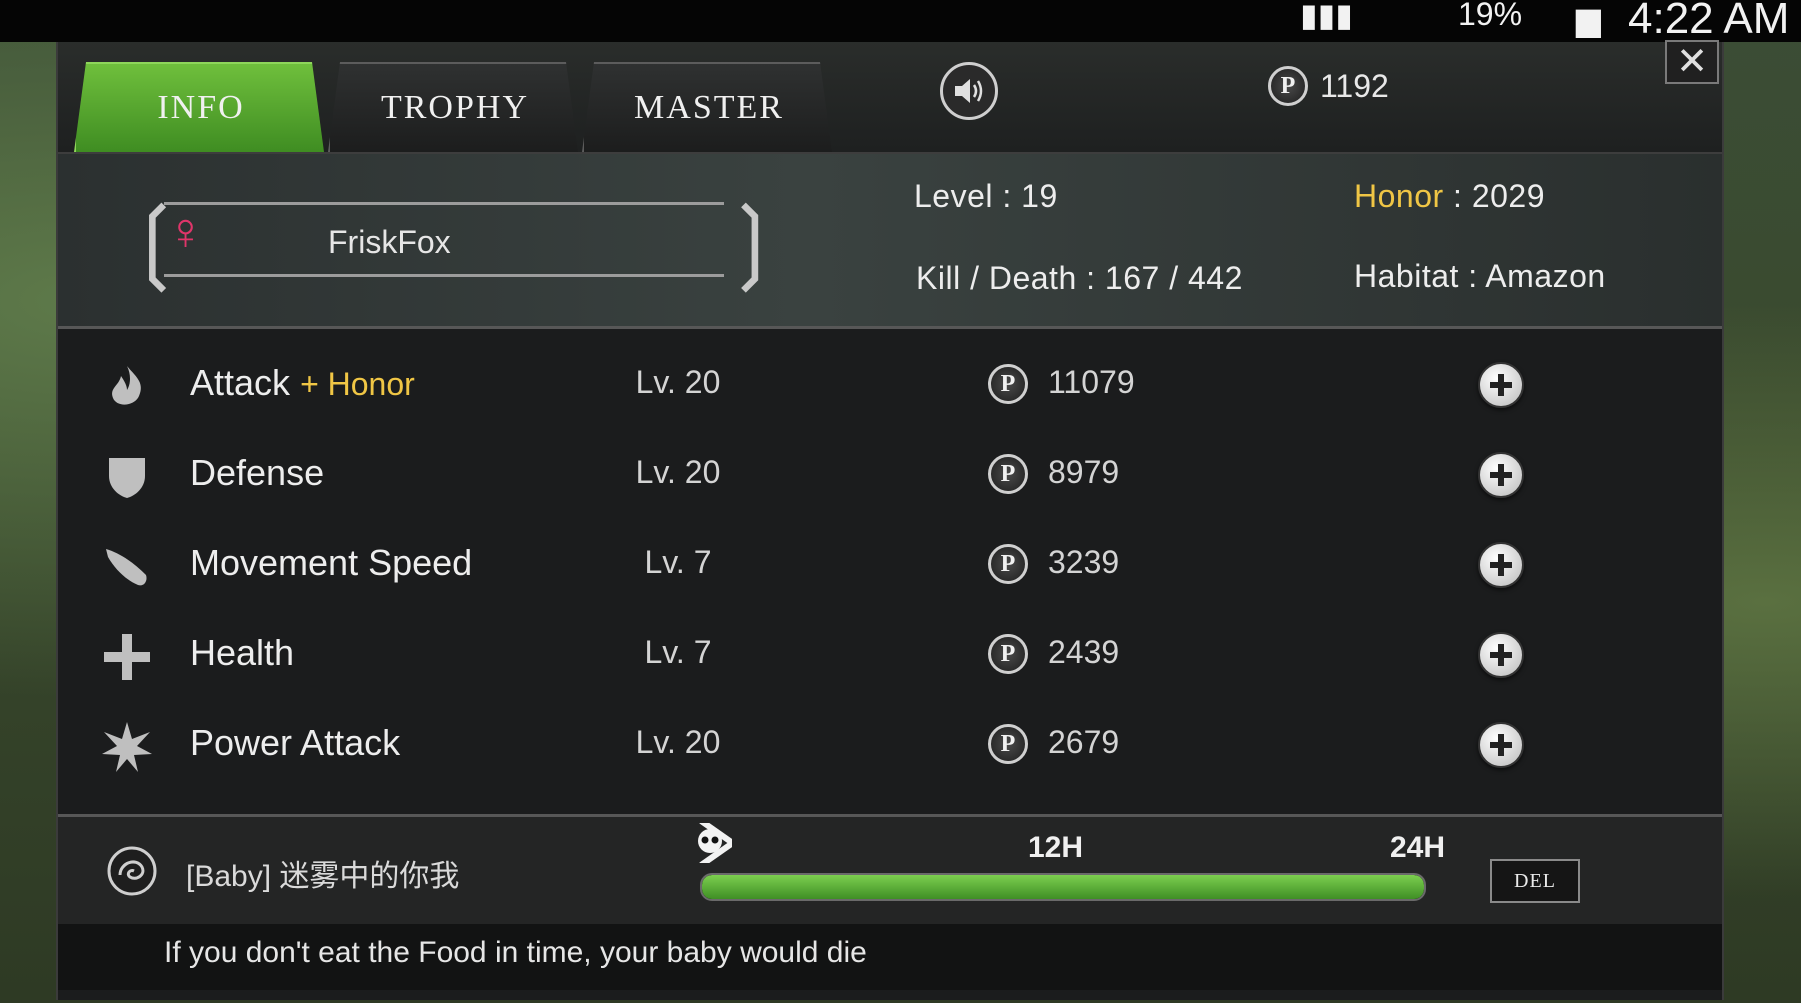 The width and height of the screenshot is (1801, 1003). Describe the element at coordinates (890, 567) in the screenshot. I see `stat-row-movement-speed: Movement Speed Lv. 7 P 3239` at that location.